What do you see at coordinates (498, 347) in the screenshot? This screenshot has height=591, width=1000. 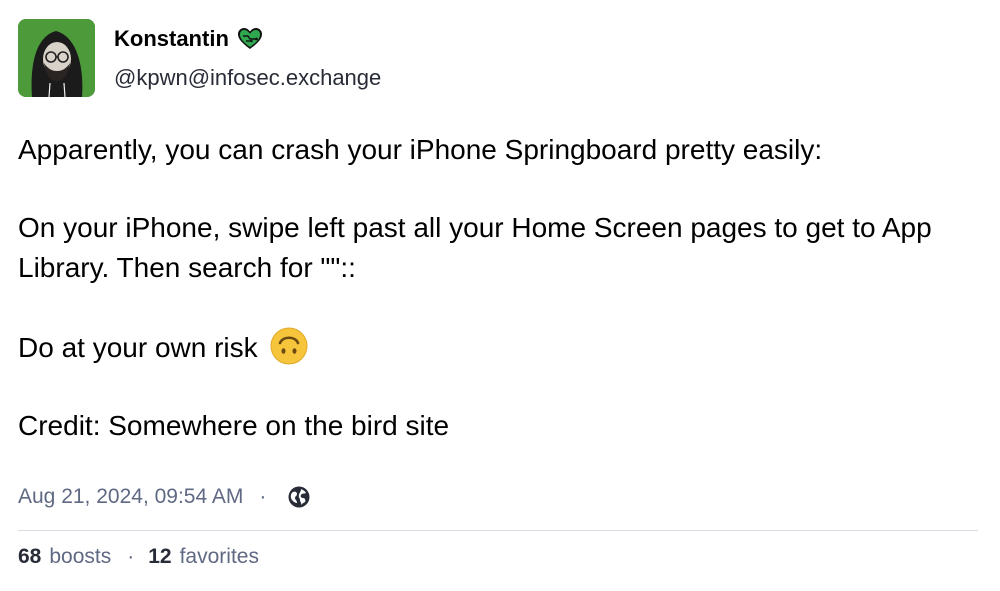 I see `post-paragraph: Do at your own risk` at bounding box center [498, 347].